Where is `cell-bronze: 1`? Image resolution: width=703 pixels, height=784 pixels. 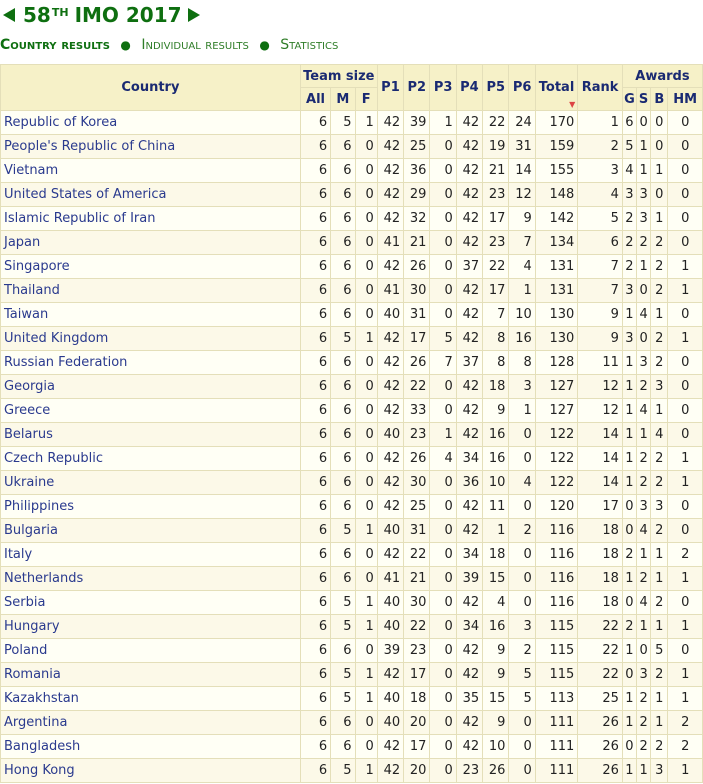 cell-bronze: 1 is located at coordinates (659, 578).